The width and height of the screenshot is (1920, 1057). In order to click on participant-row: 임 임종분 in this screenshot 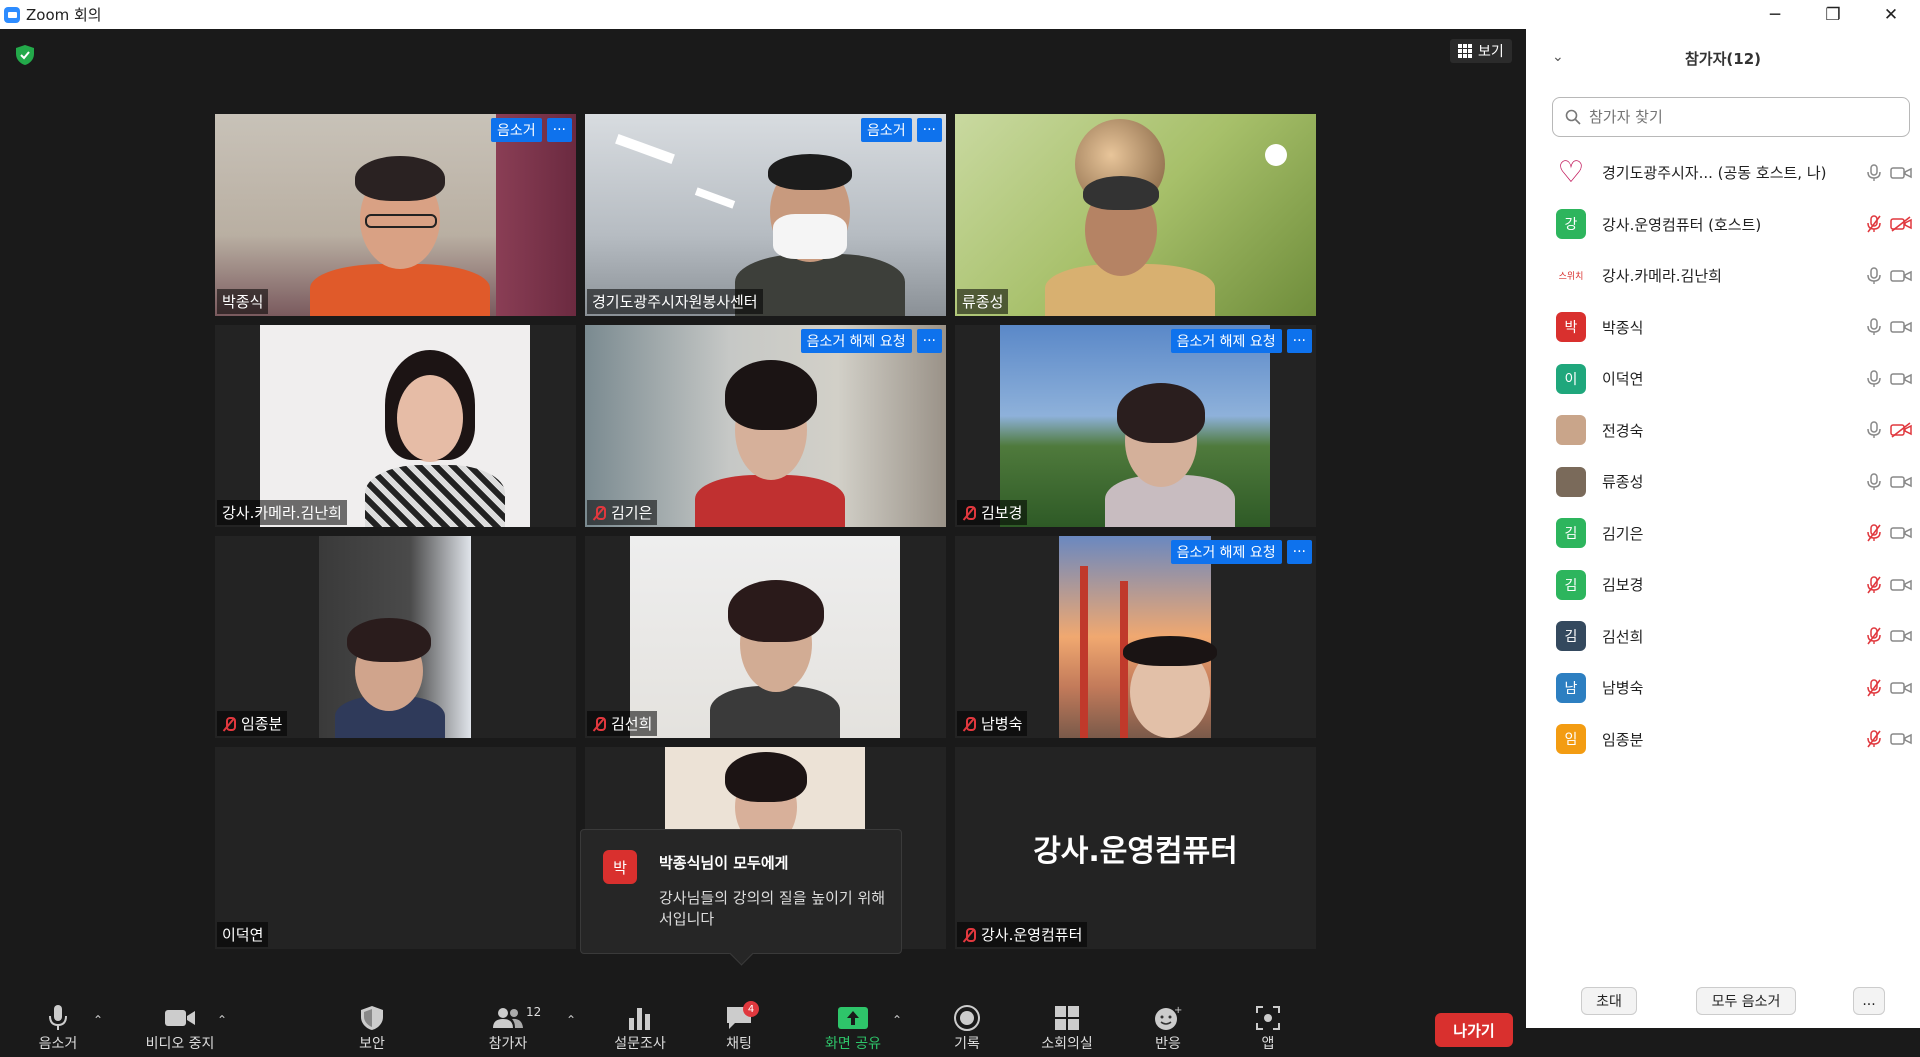, I will do `click(1723, 739)`.